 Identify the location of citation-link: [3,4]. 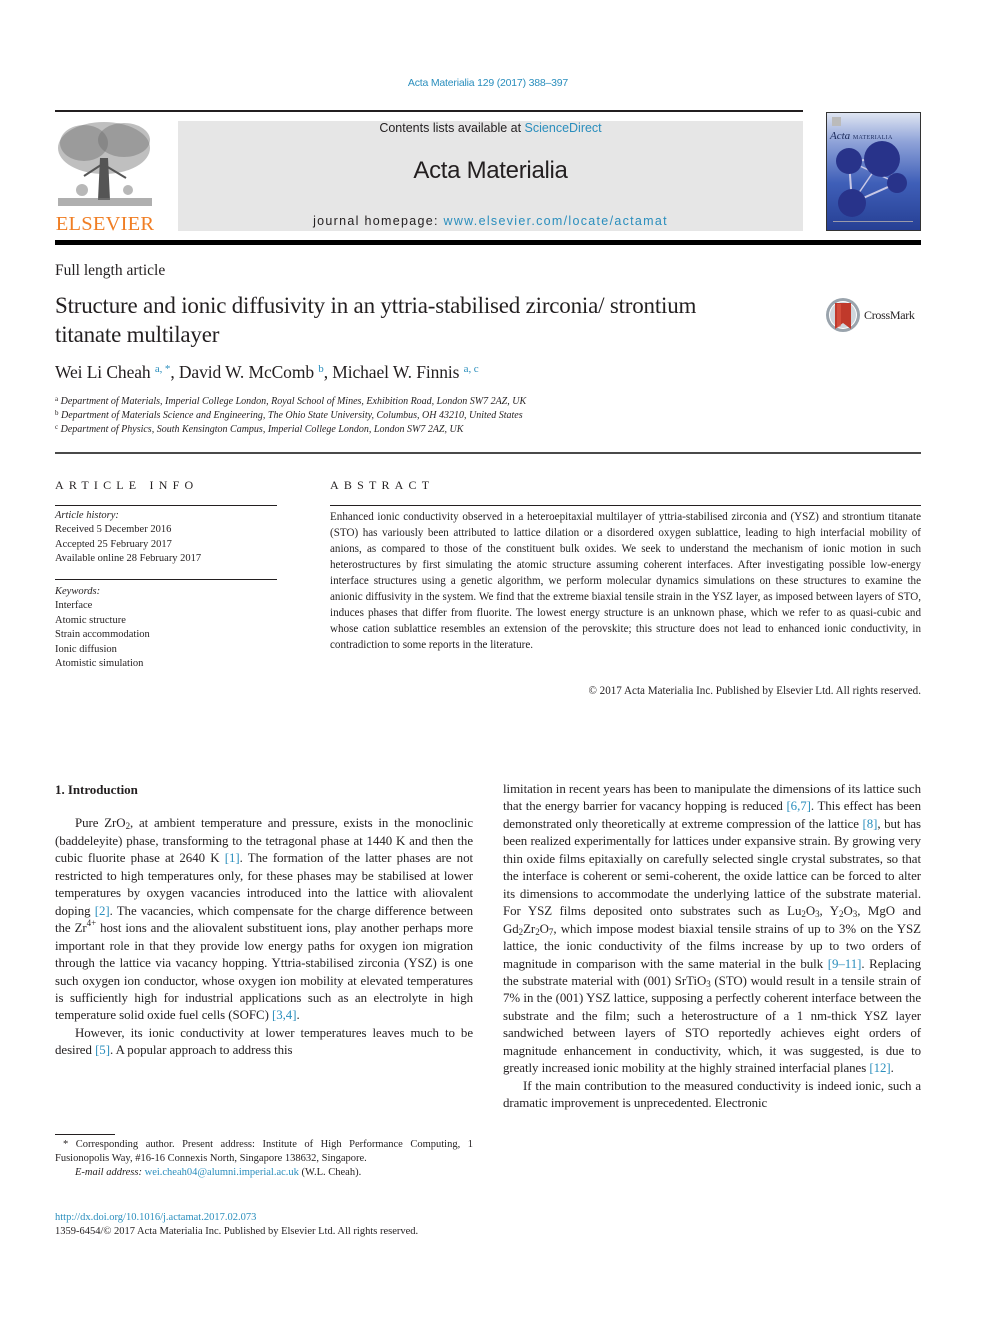
(284, 1015).